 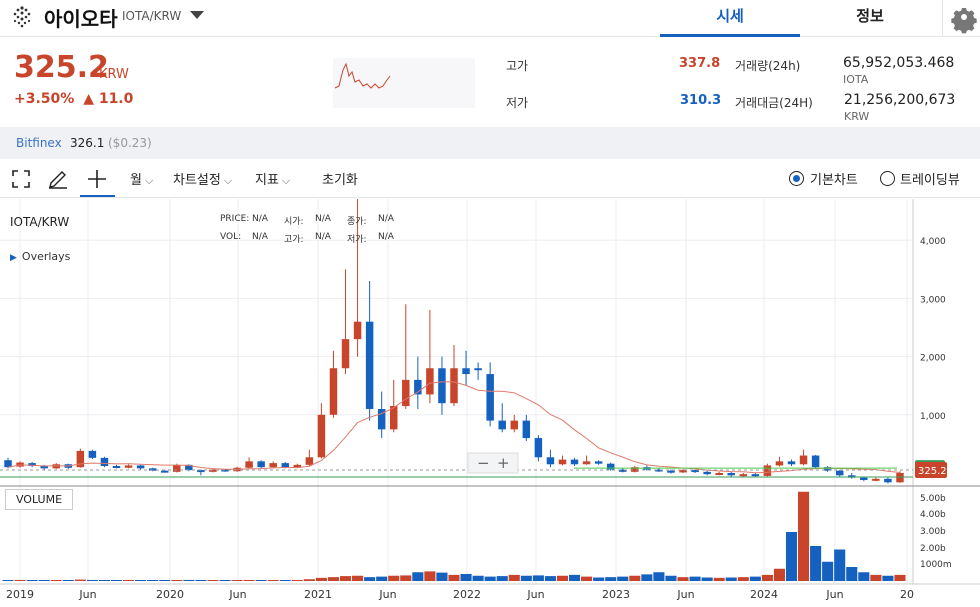 I want to click on overlays-toggle: ▶ Overlays, so click(x=40, y=256).